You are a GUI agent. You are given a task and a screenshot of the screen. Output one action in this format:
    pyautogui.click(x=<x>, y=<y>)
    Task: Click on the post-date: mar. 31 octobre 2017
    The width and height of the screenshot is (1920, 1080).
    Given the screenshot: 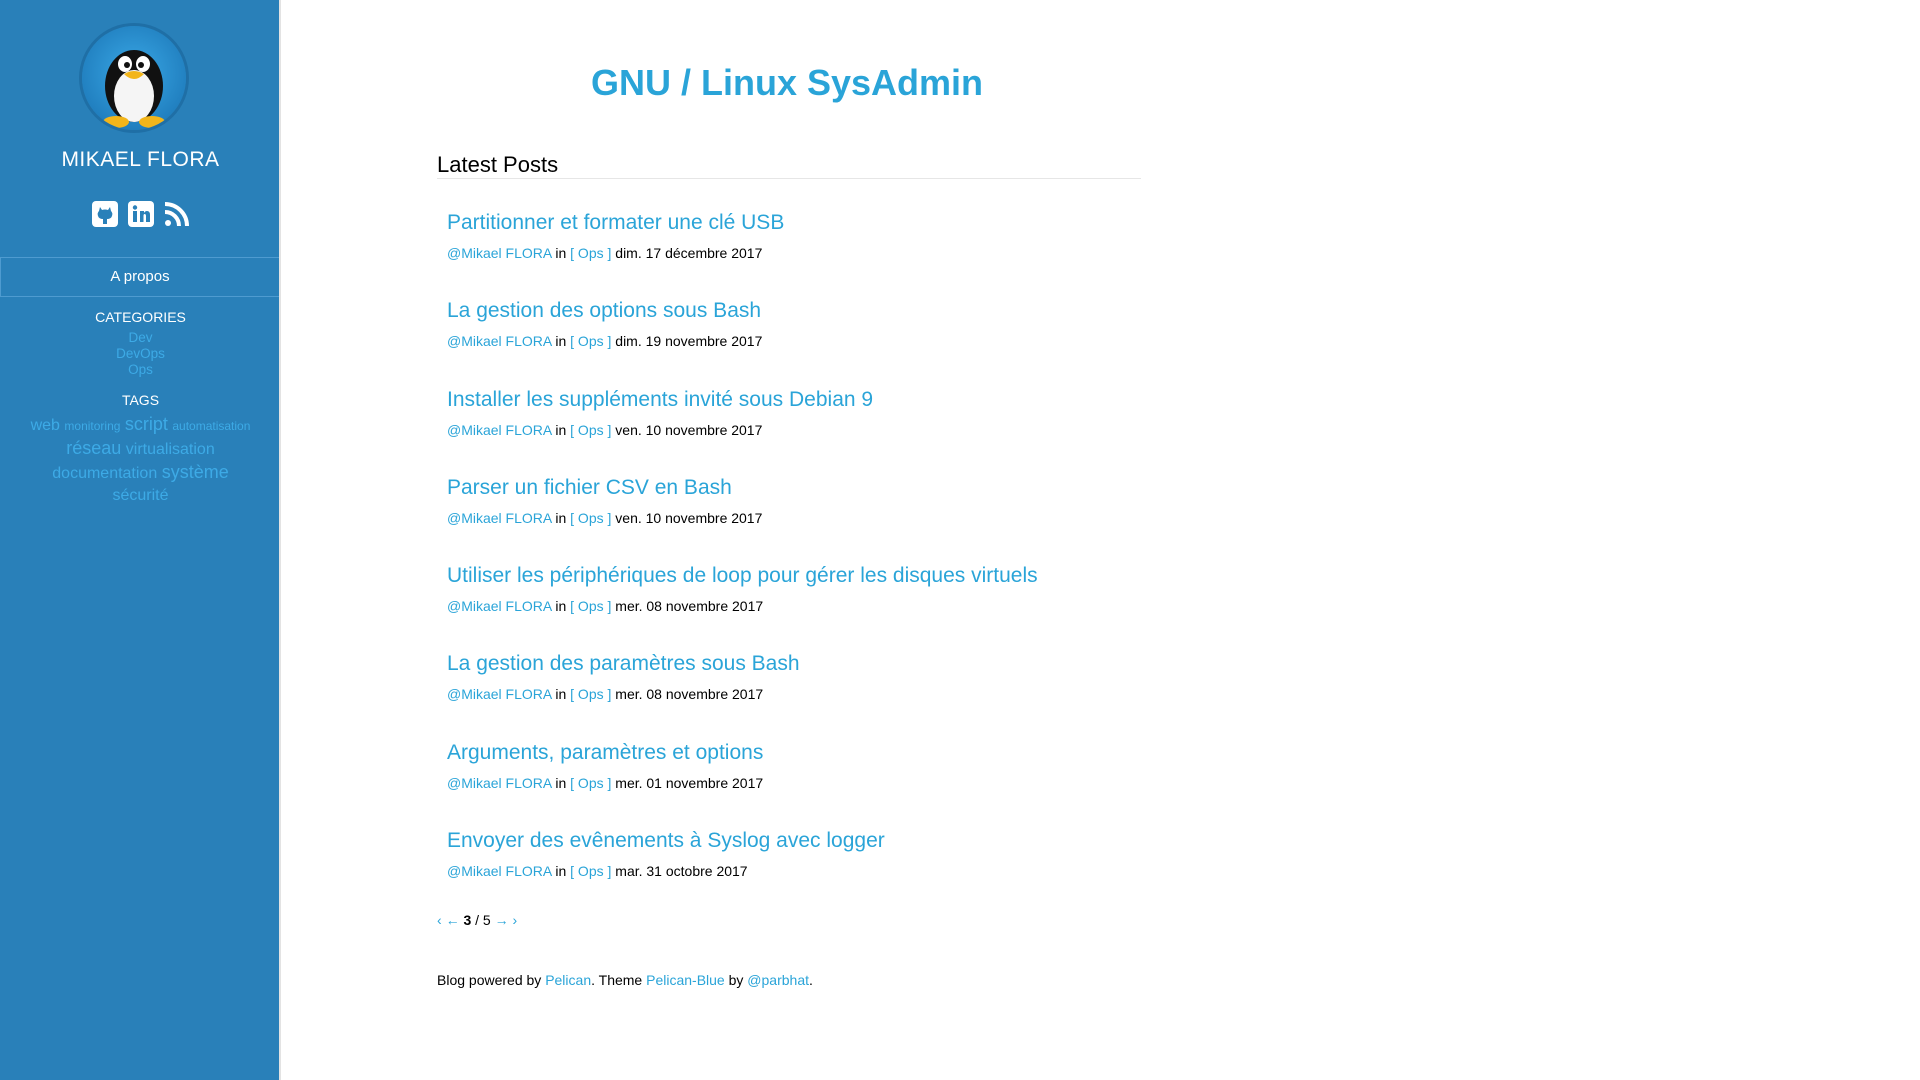 What is the action you would take?
    pyautogui.click(x=681, y=871)
    